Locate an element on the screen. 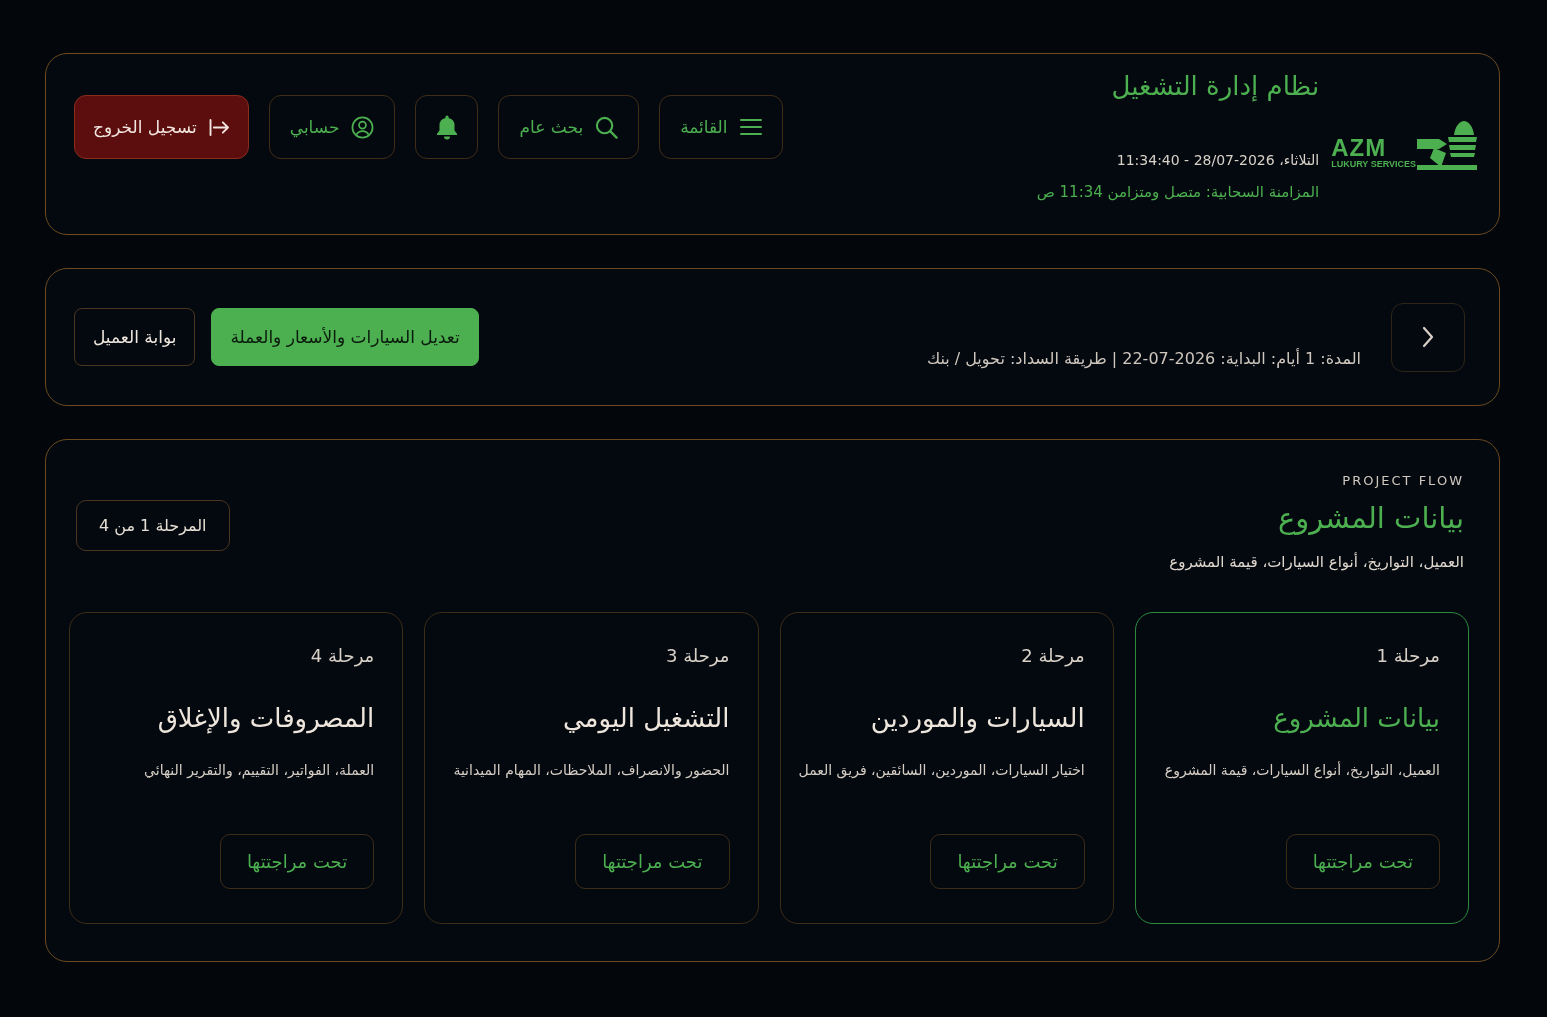  stage-card: مرحلة 3 التشغيل اليومي الحضور والانصراف، الملاحظات، المهام الميدانية تحت مراجتتها is located at coordinates (591, 768).